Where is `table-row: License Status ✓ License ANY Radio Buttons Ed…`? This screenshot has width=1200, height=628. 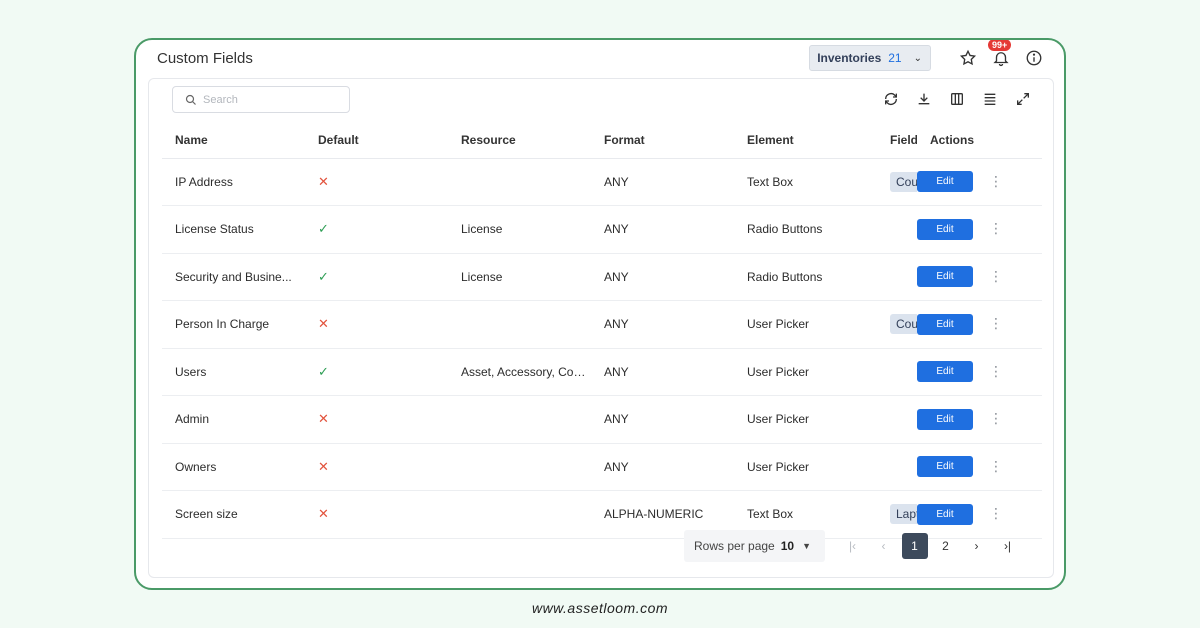
table-row: License Status ✓ License ANY Radio Buttons Ed… is located at coordinates (602, 229).